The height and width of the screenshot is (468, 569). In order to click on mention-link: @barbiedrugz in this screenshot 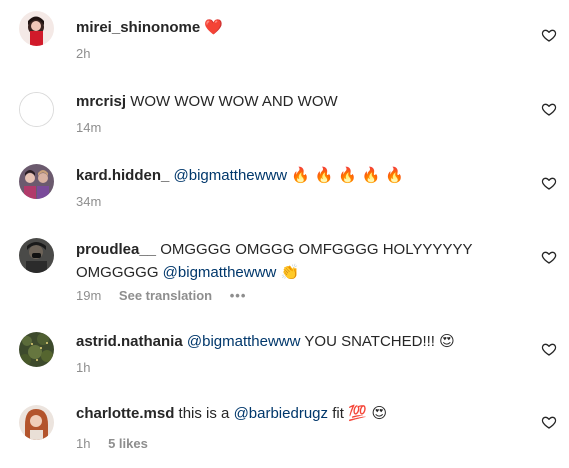, I will do `click(281, 413)`.